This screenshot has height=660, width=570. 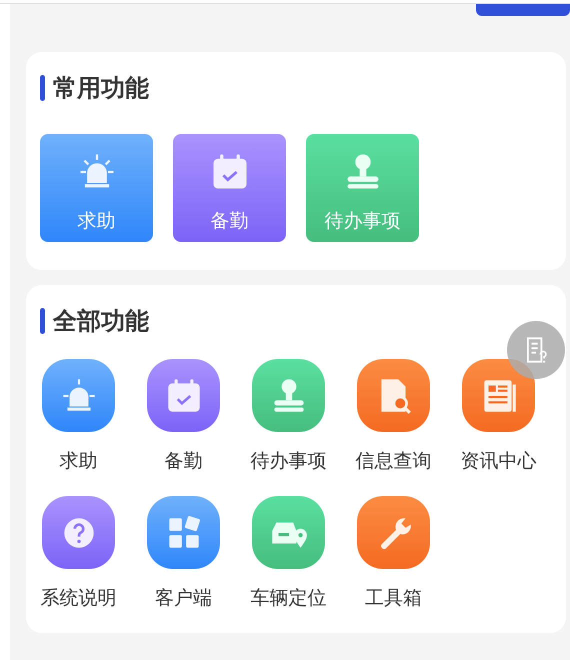 I want to click on app-label: 资讯中心, so click(x=498, y=461).